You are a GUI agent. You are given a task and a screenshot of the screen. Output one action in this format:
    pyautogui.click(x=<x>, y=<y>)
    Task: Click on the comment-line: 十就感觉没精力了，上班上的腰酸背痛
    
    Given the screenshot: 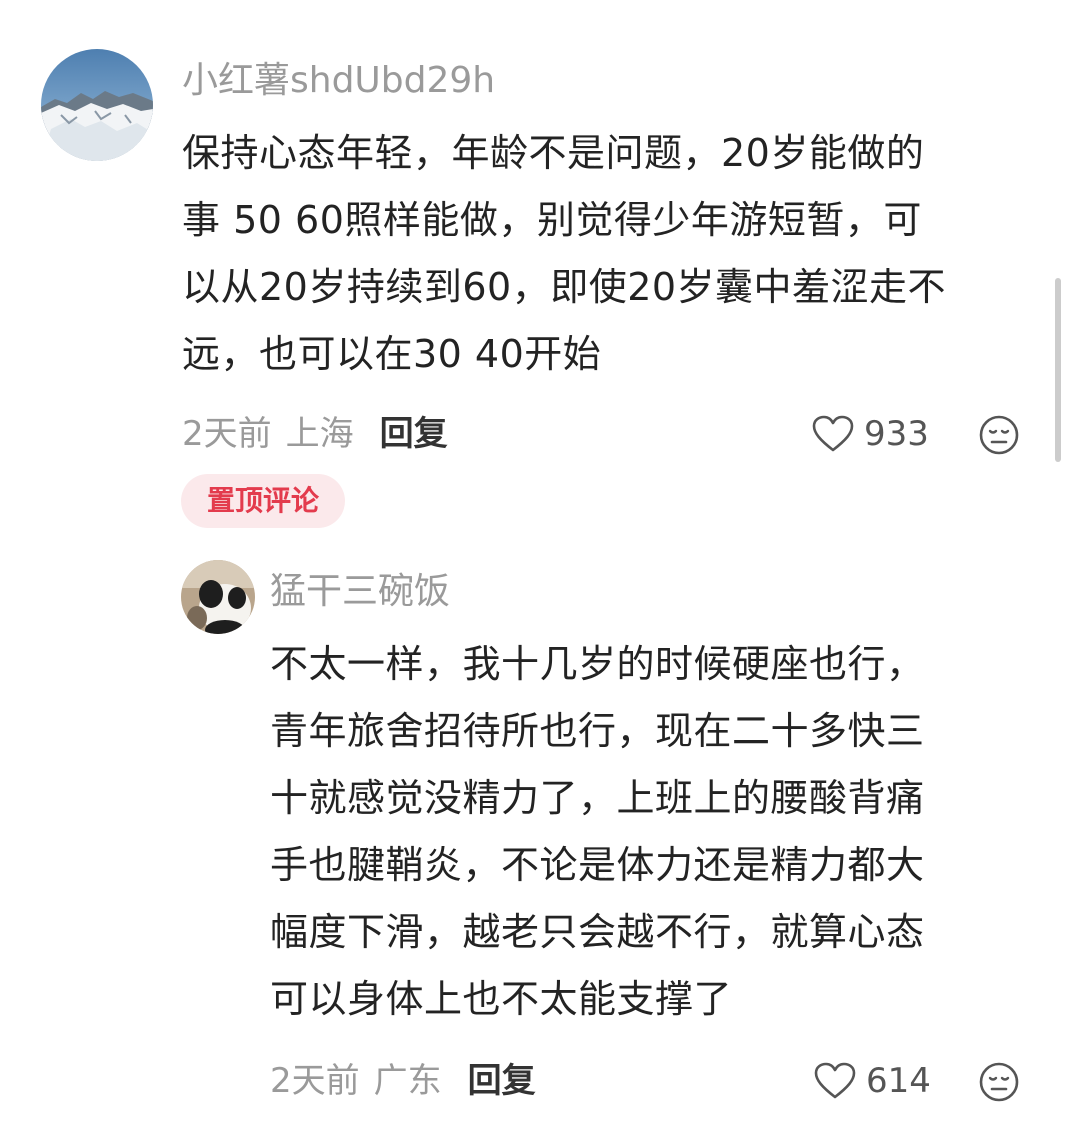 What is the action you would take?
    pyautogui.click(x=597, y=798)
    